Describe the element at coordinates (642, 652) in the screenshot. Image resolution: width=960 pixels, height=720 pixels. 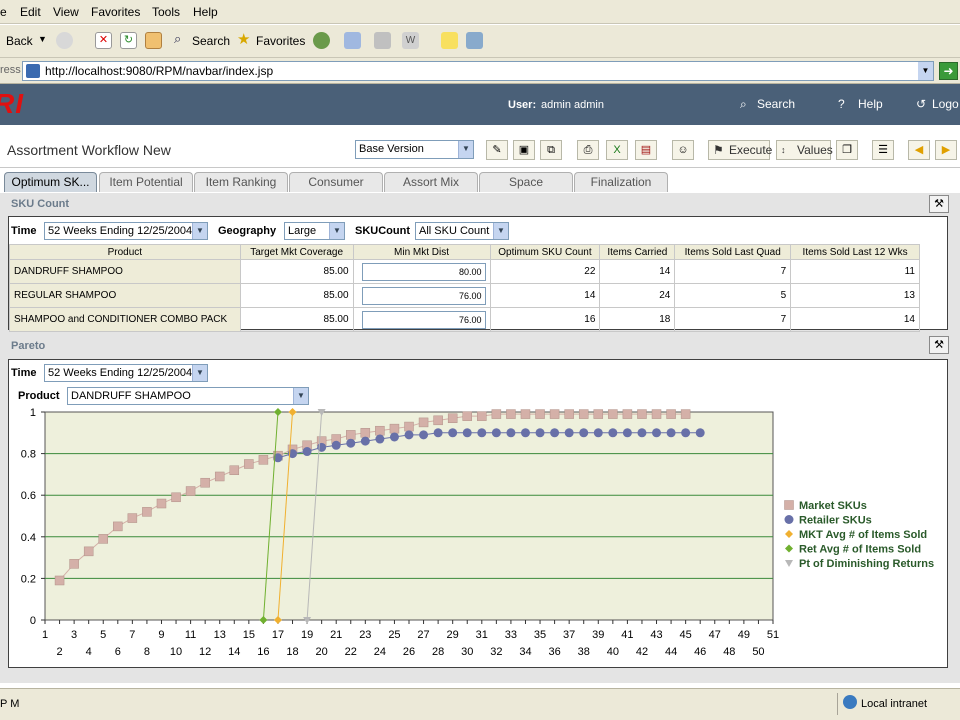
I see `x-tick-label: 42` at that location.